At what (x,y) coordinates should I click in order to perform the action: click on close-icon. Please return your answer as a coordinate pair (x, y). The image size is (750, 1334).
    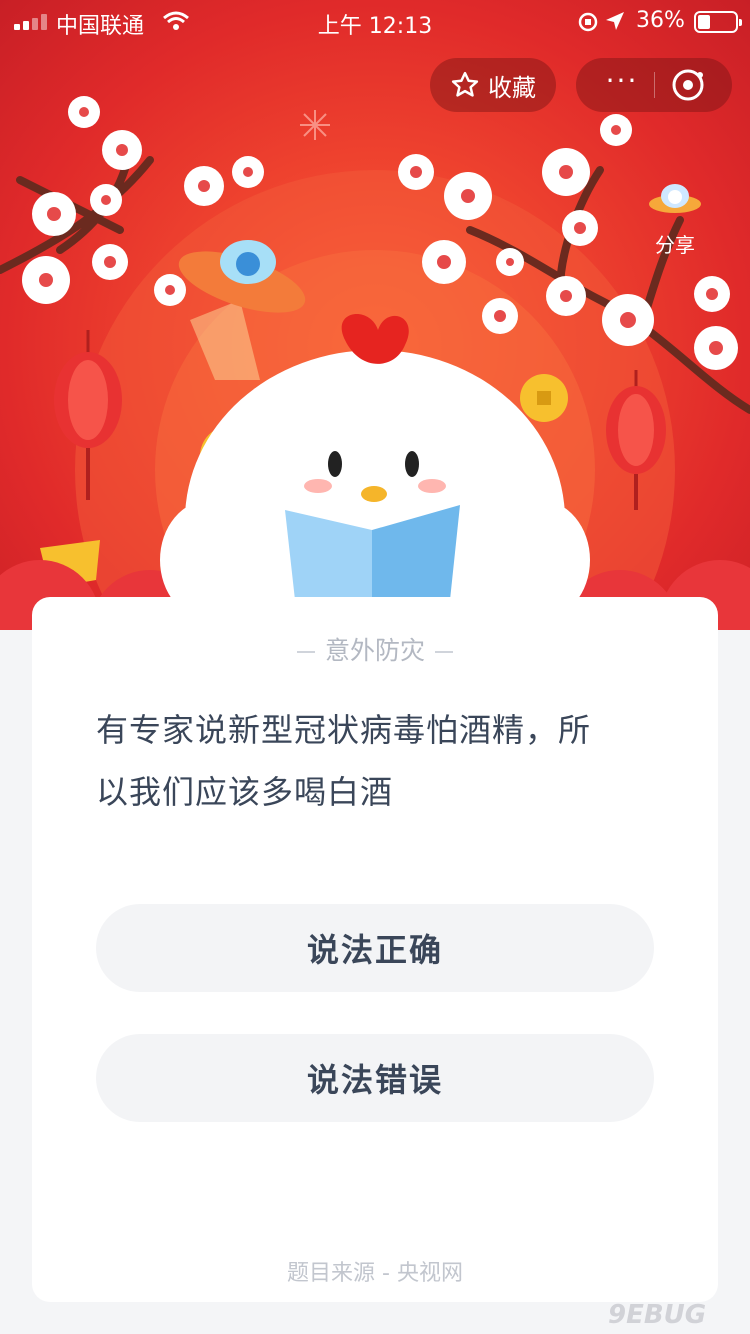
    Looking at the image, I should click on (688, 85).